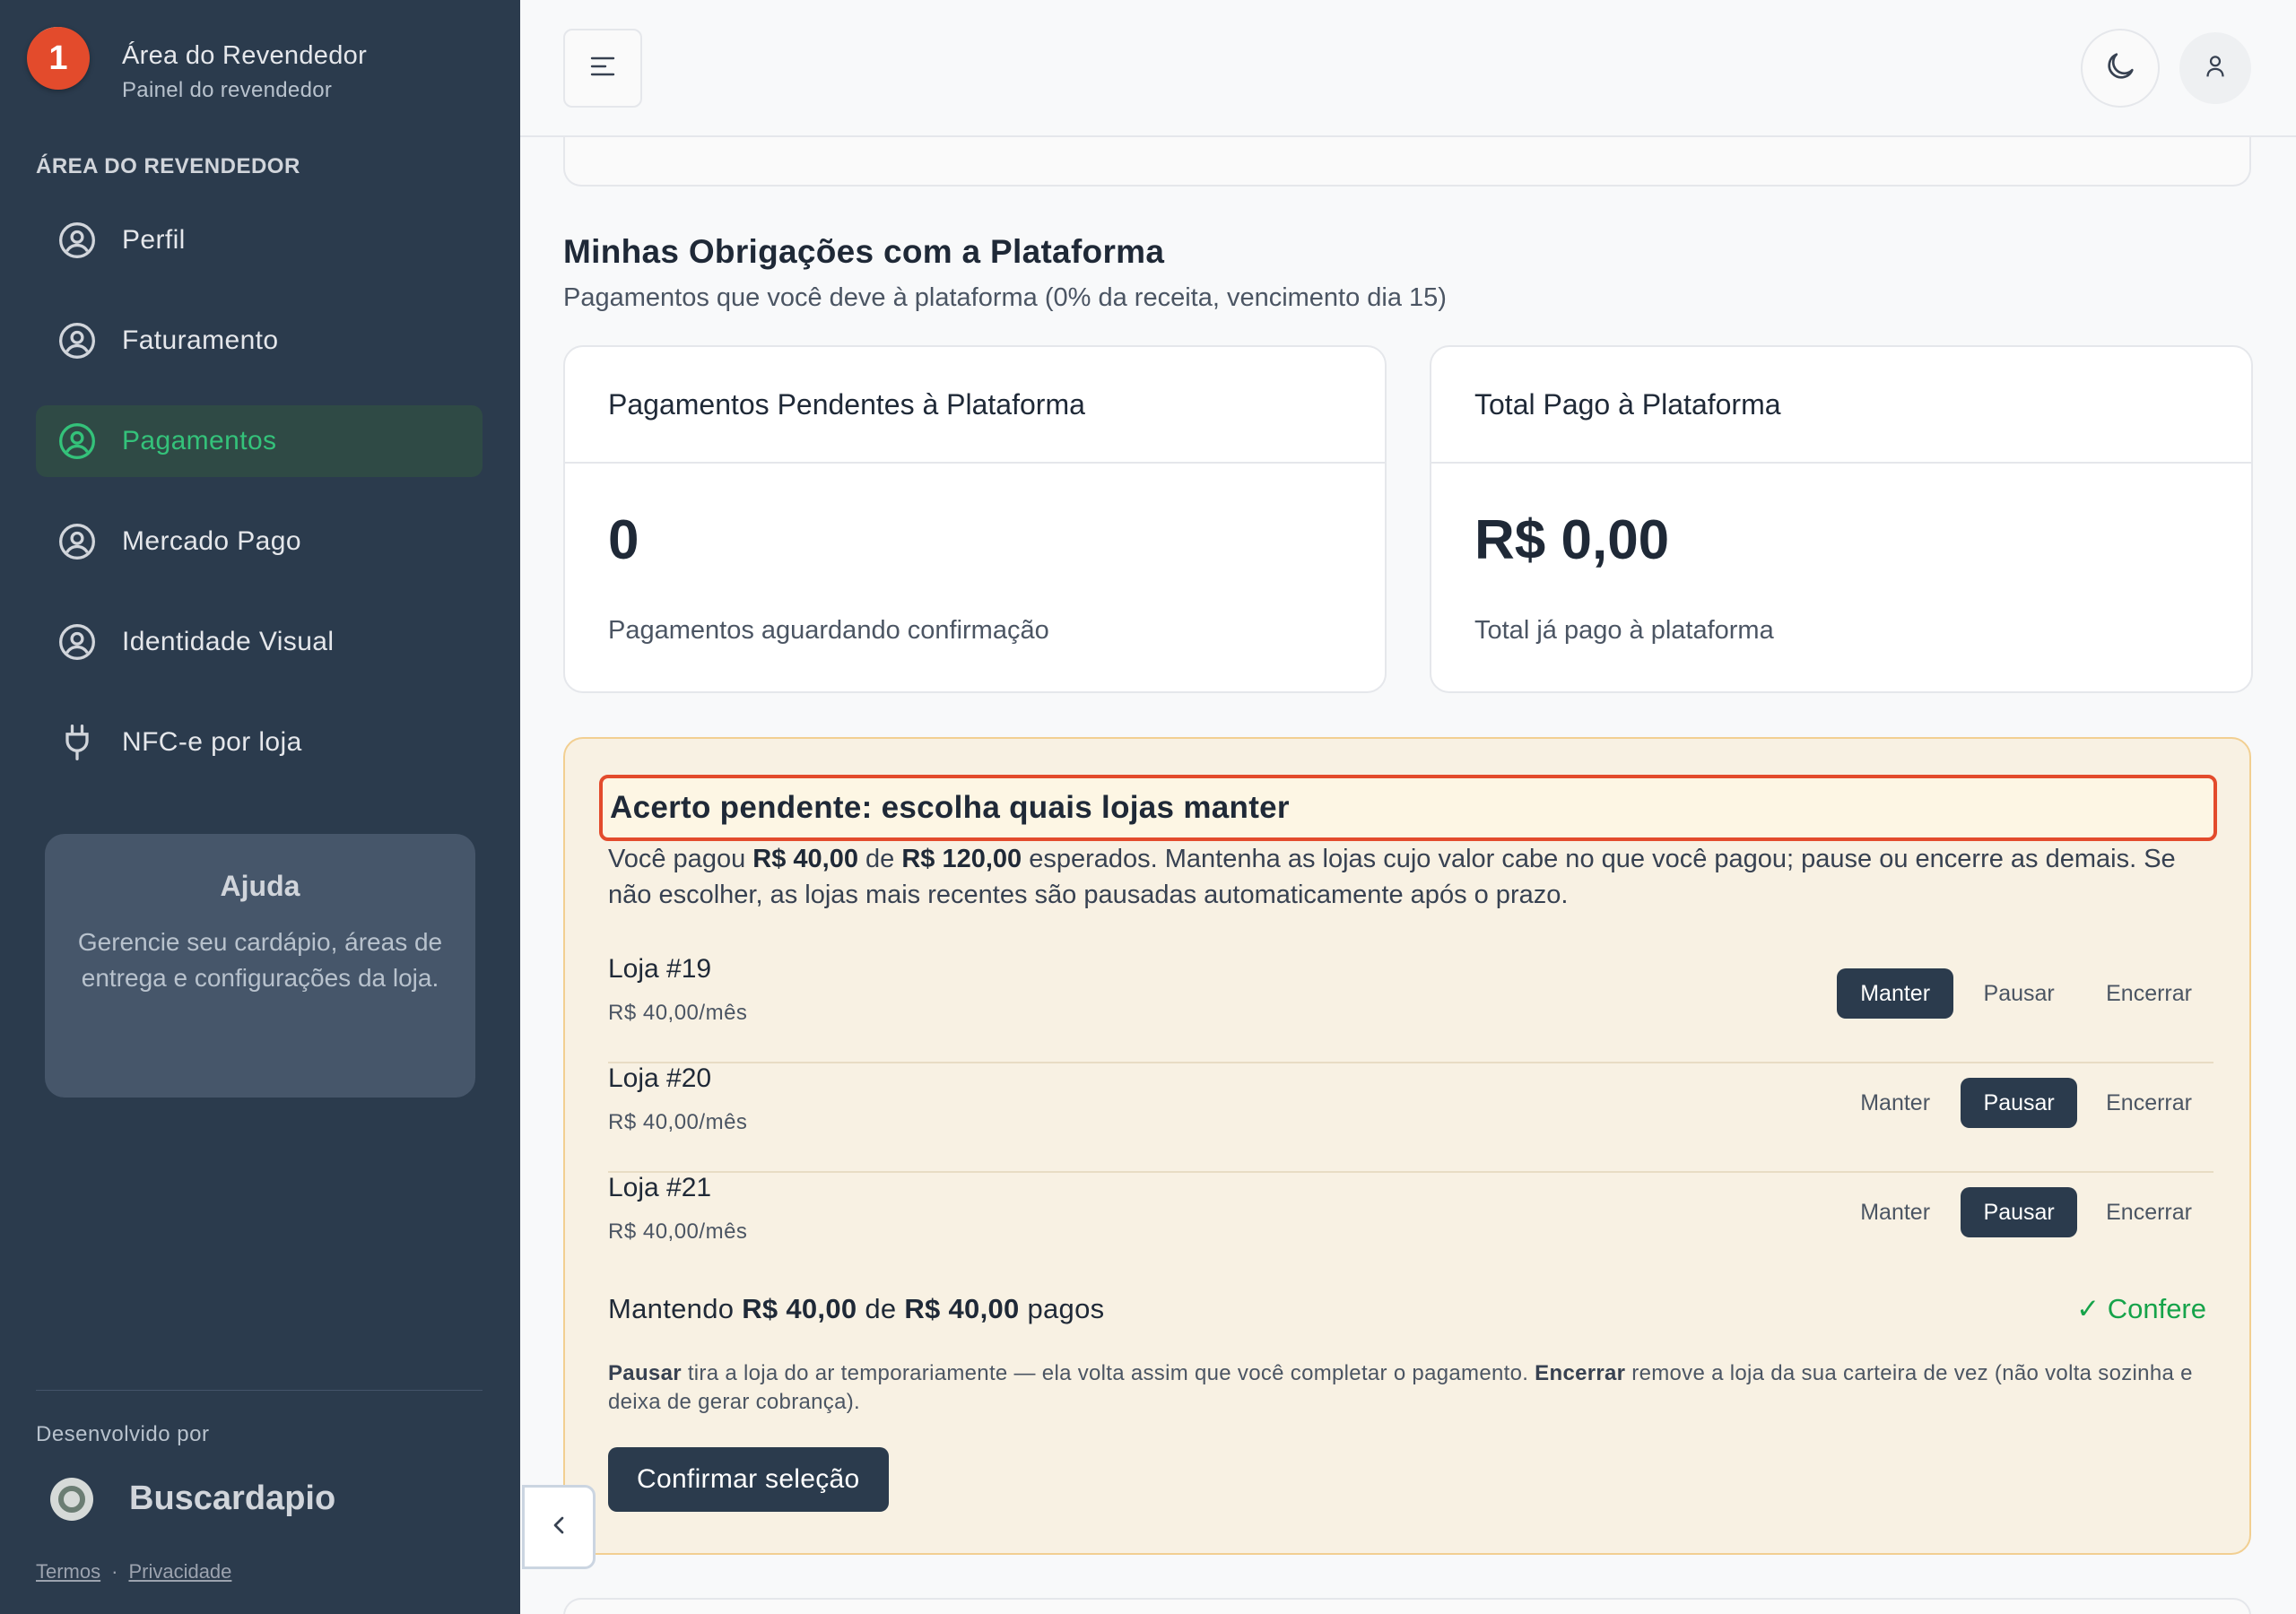 This screenshot has height=1614, width=2296. I want to click on status-ok-badge: ✓ Confere, so click(2141, 1308).